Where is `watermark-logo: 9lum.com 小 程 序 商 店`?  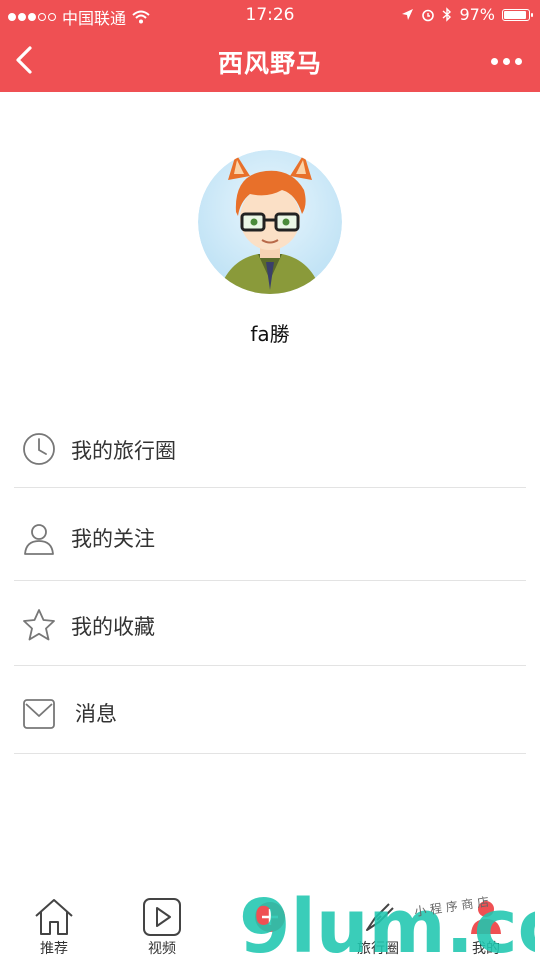 watermark-logo: 9lum.com 小 程 序 商 店 is located at coordinates (387, 922).